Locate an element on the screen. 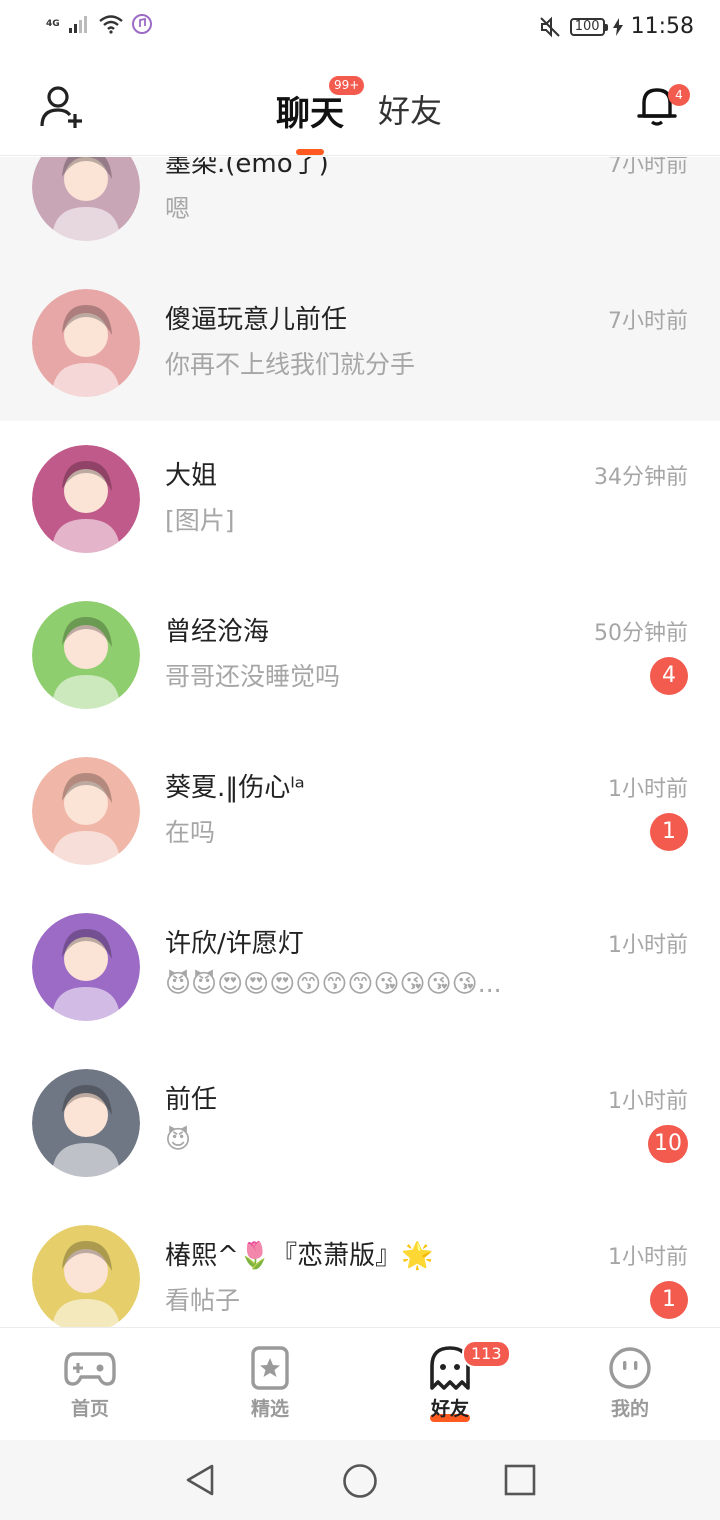 Image resolution: width=720 pixels, height=1520 pixels. tab-mine: 我的 is located at coordinates (630, 1384).